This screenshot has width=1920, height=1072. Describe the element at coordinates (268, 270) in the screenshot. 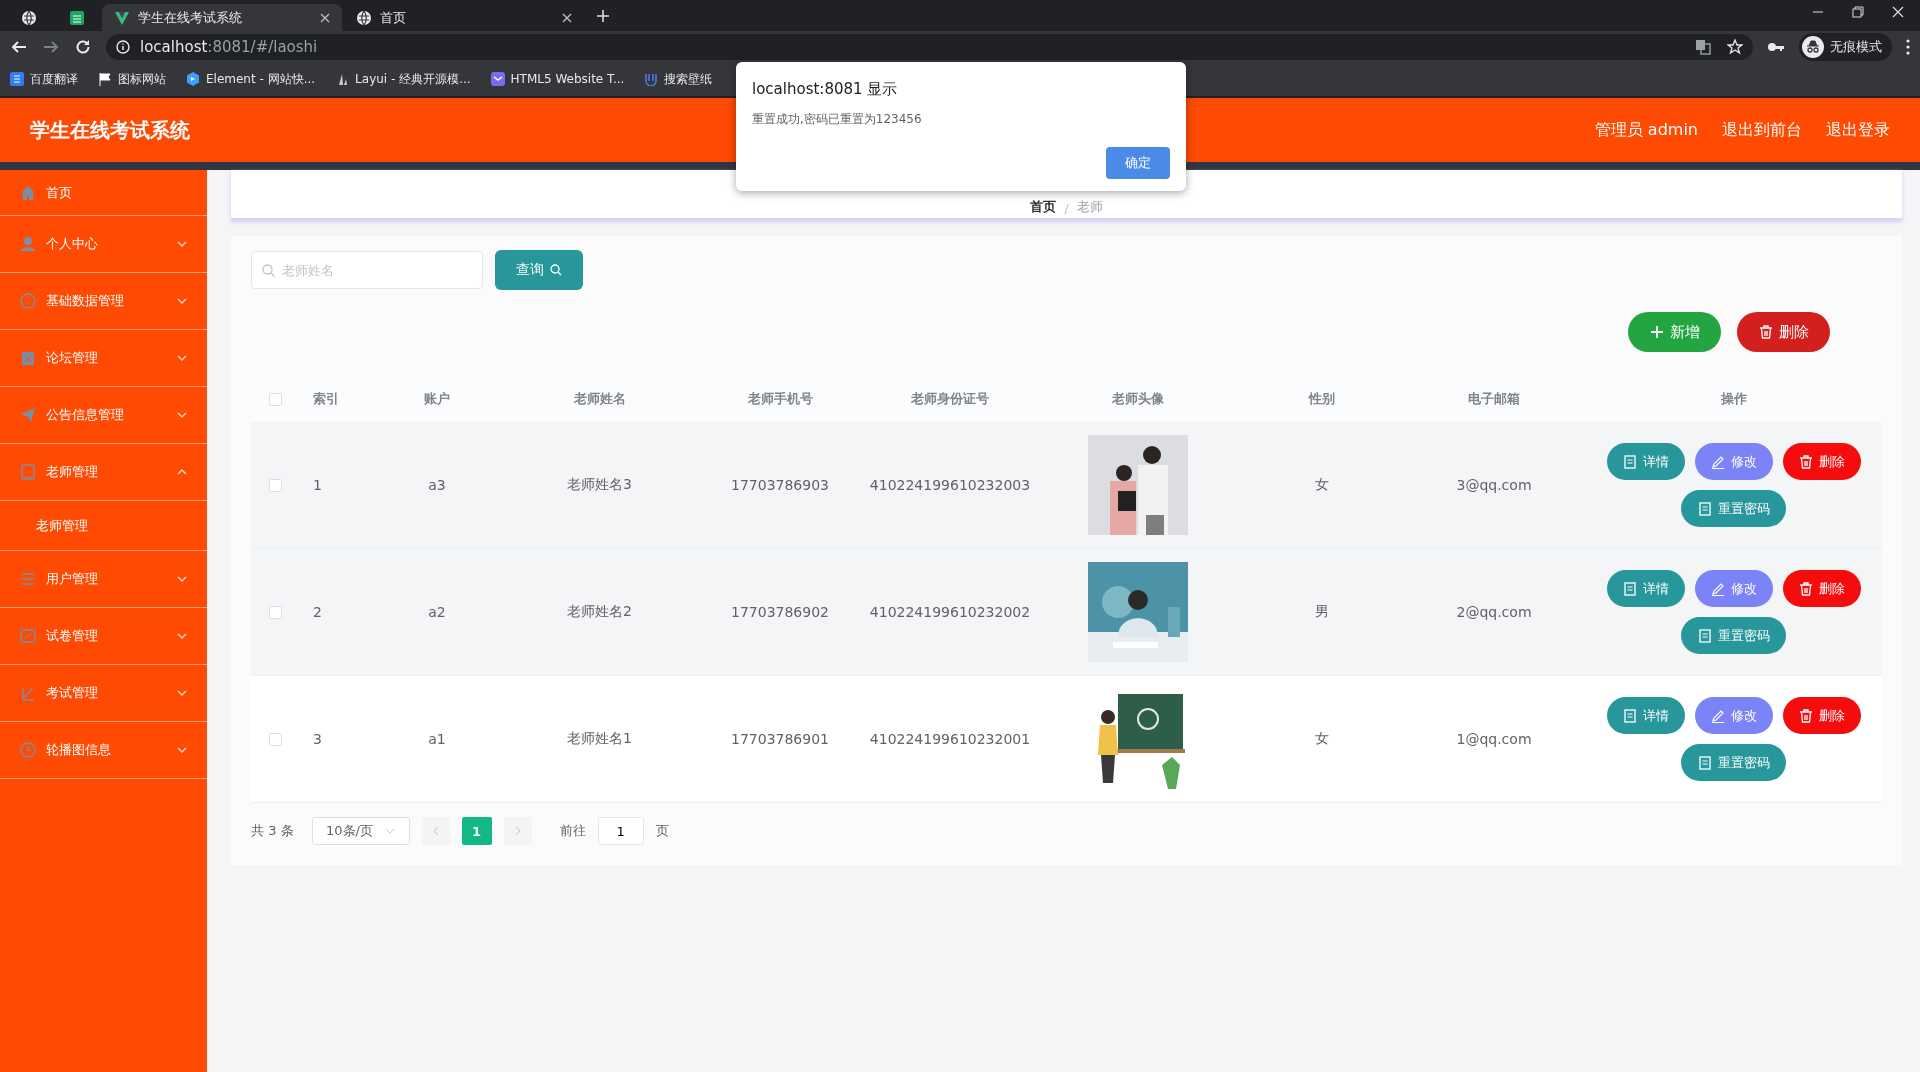

I see `search-icon` at that location.